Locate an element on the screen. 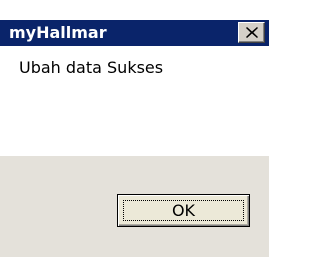 This screenshot has width=320, height=257. close-button is located at coordinates (251, 32).